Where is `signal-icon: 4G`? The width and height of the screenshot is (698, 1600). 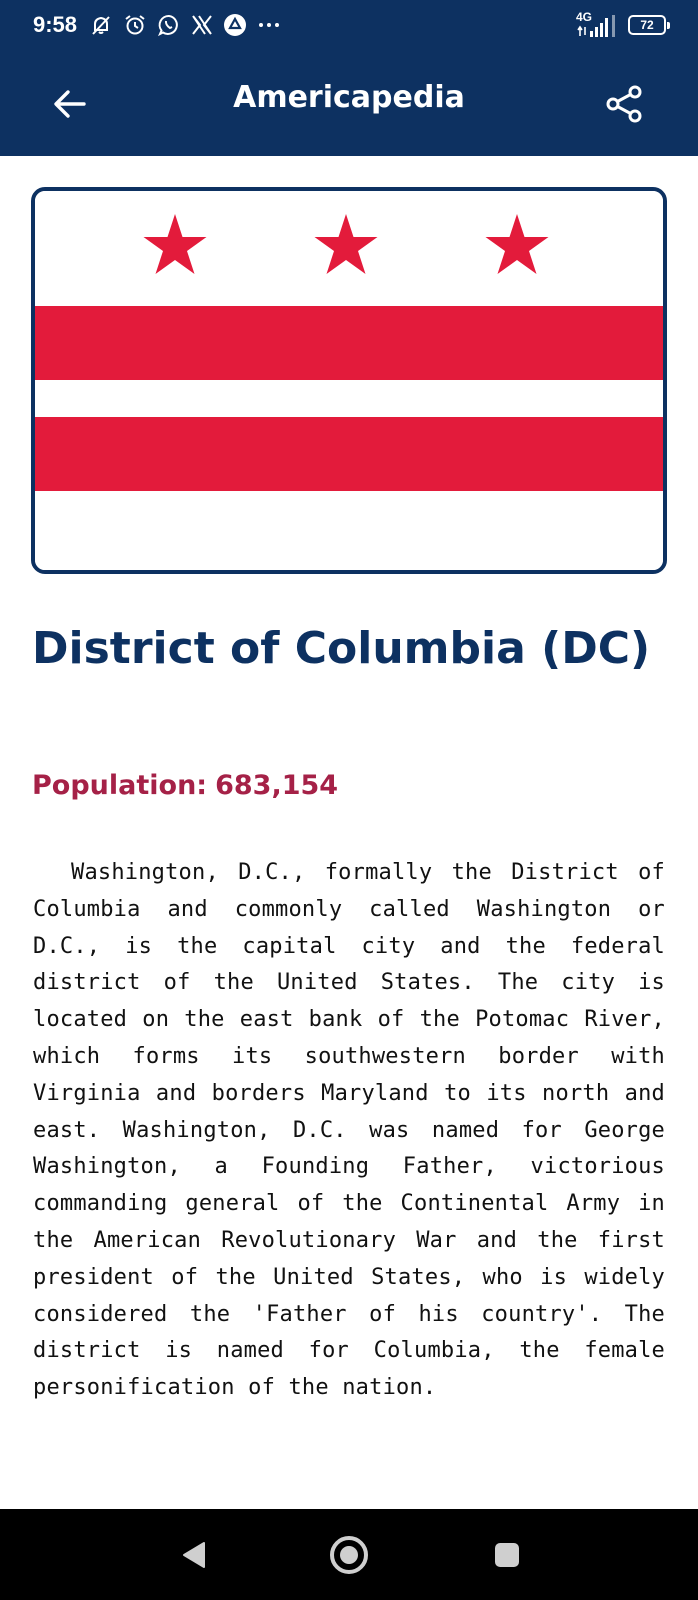
signal-icon: 4G is located at coordinates (598, 24).